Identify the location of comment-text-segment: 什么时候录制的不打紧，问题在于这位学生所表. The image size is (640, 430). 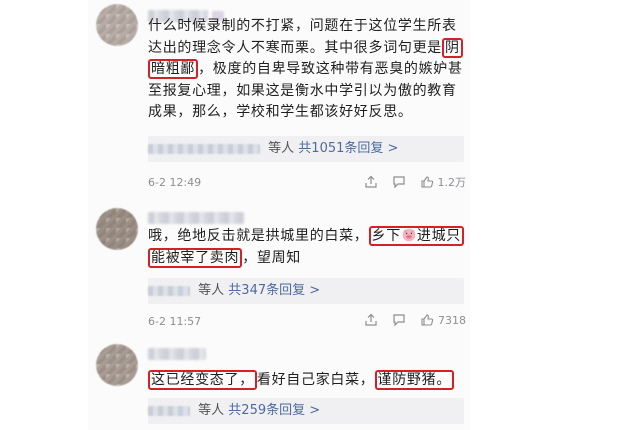
(302, 26).